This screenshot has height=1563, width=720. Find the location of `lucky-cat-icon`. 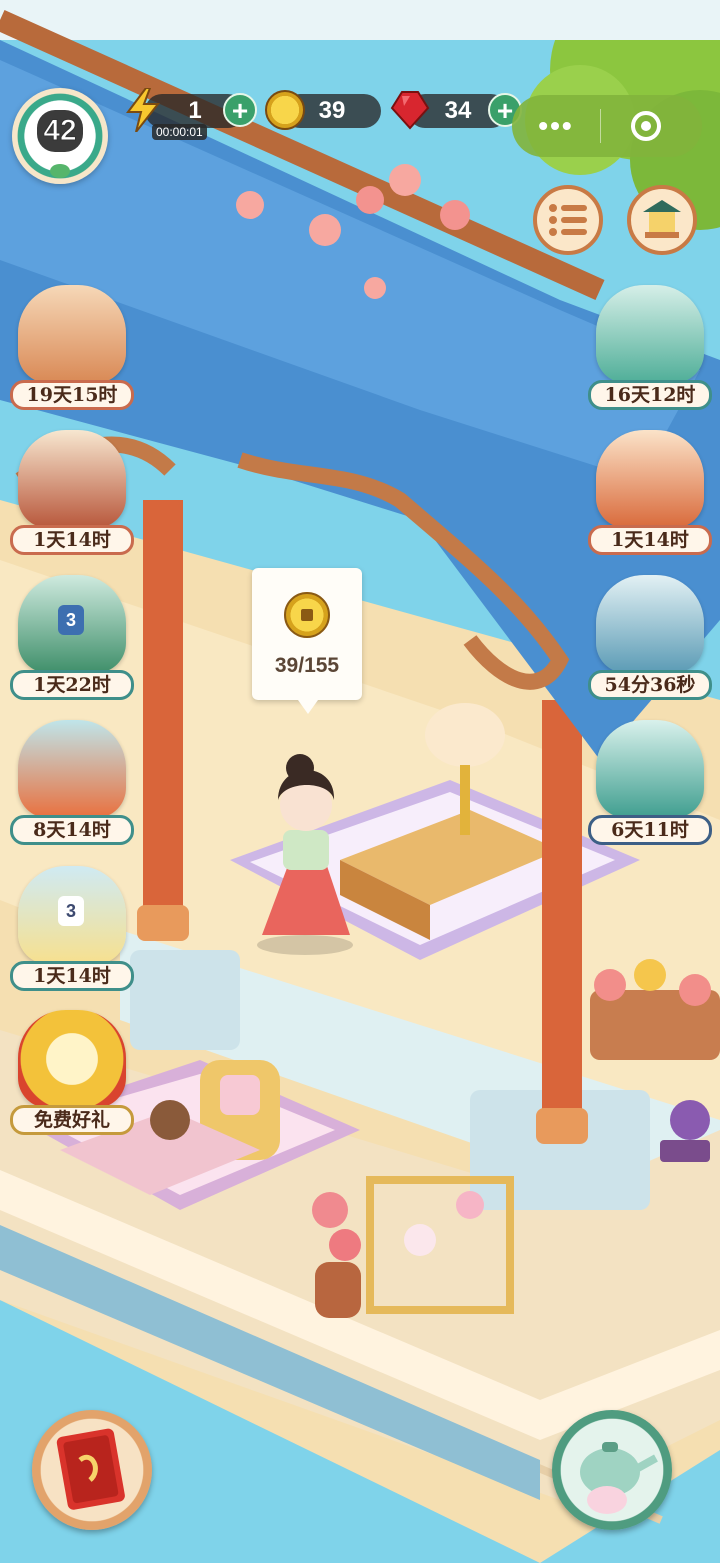

lucky-cat-icon is located at coordinates (650, 479).